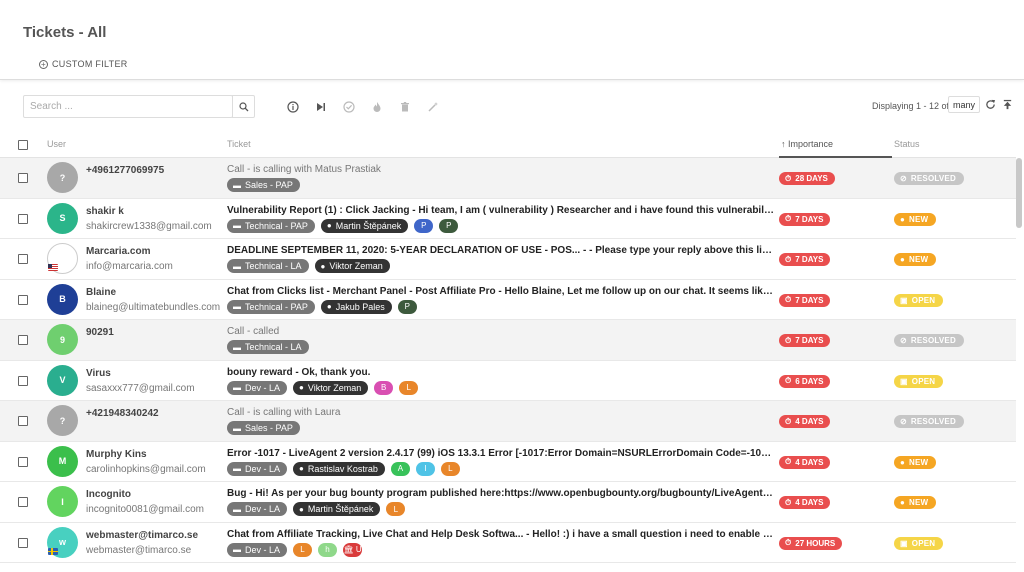 This screenshot has height=572, width=1024. Describe the element at coordinates (433, 107) in the screenshot. I see `magic-wand-icon` at that location.